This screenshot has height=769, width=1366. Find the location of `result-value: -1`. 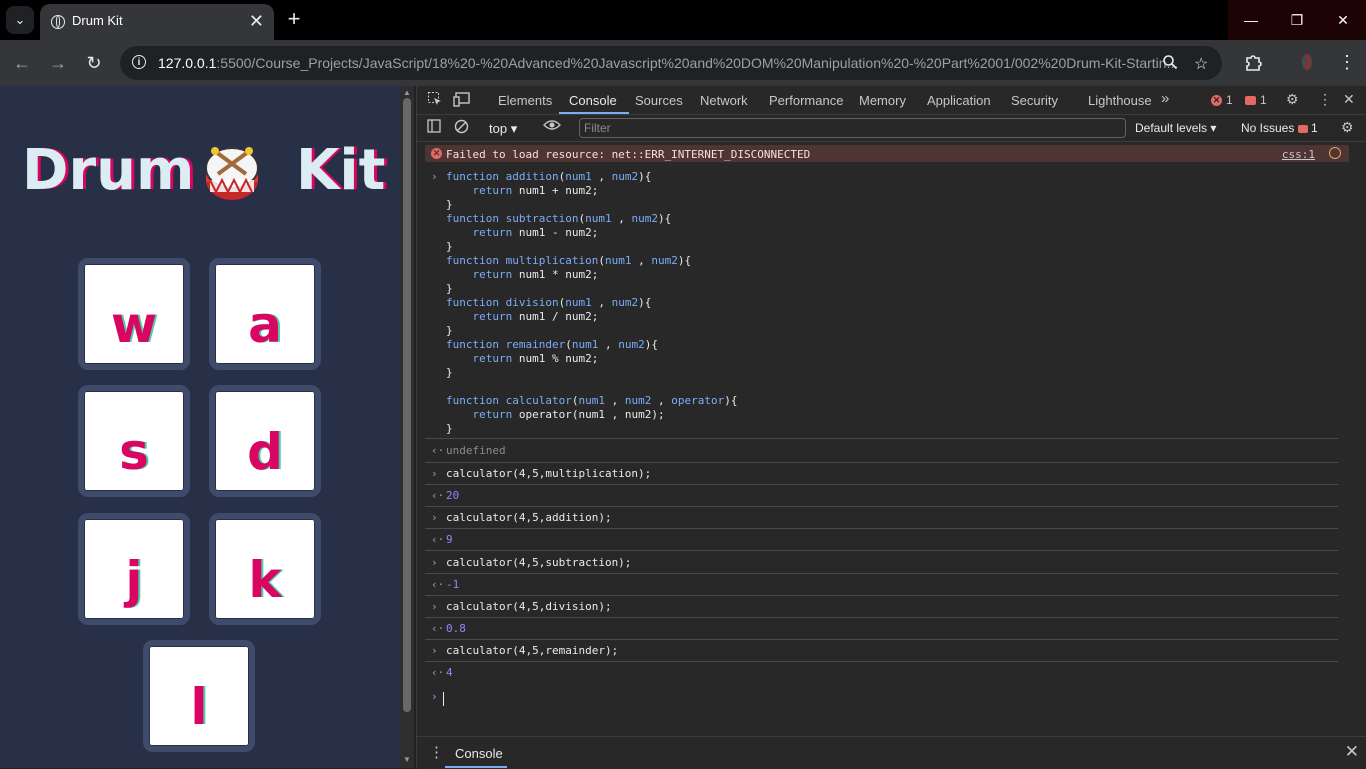

result-value: -1 is located at coordinates (453, 584).